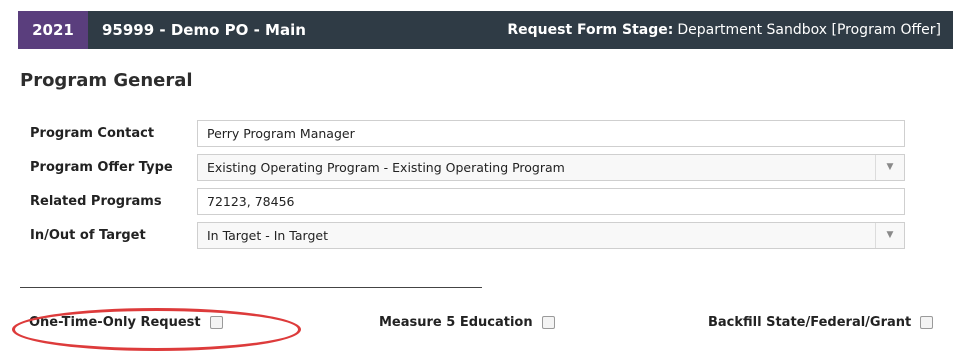 Image resolution: width=971 pixels, height=351 pixels. I want to click on backfill-label: Backfill State/Federal/Grant, so click(810, 322).